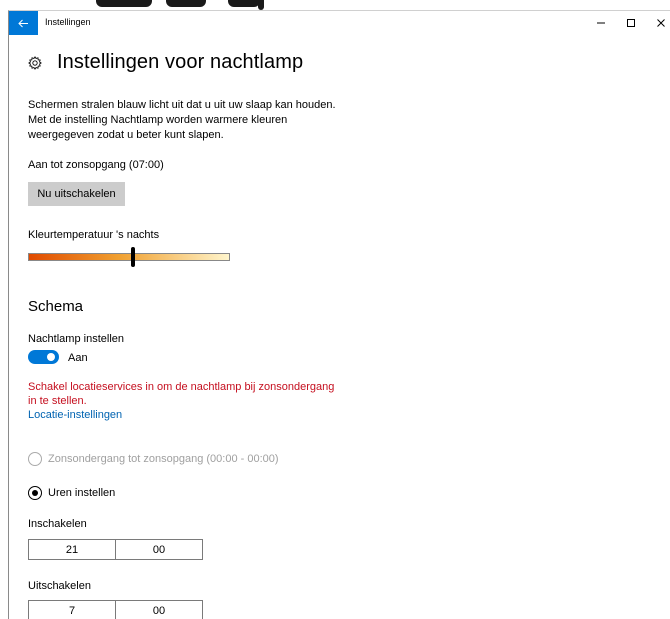 Image resolution: width=670 pixels, height=619 pixels. What do you see at coordinates (82, 493) in the screenshot?
I see `radio-label: Uren instellen` at bounding box center [82, 493].